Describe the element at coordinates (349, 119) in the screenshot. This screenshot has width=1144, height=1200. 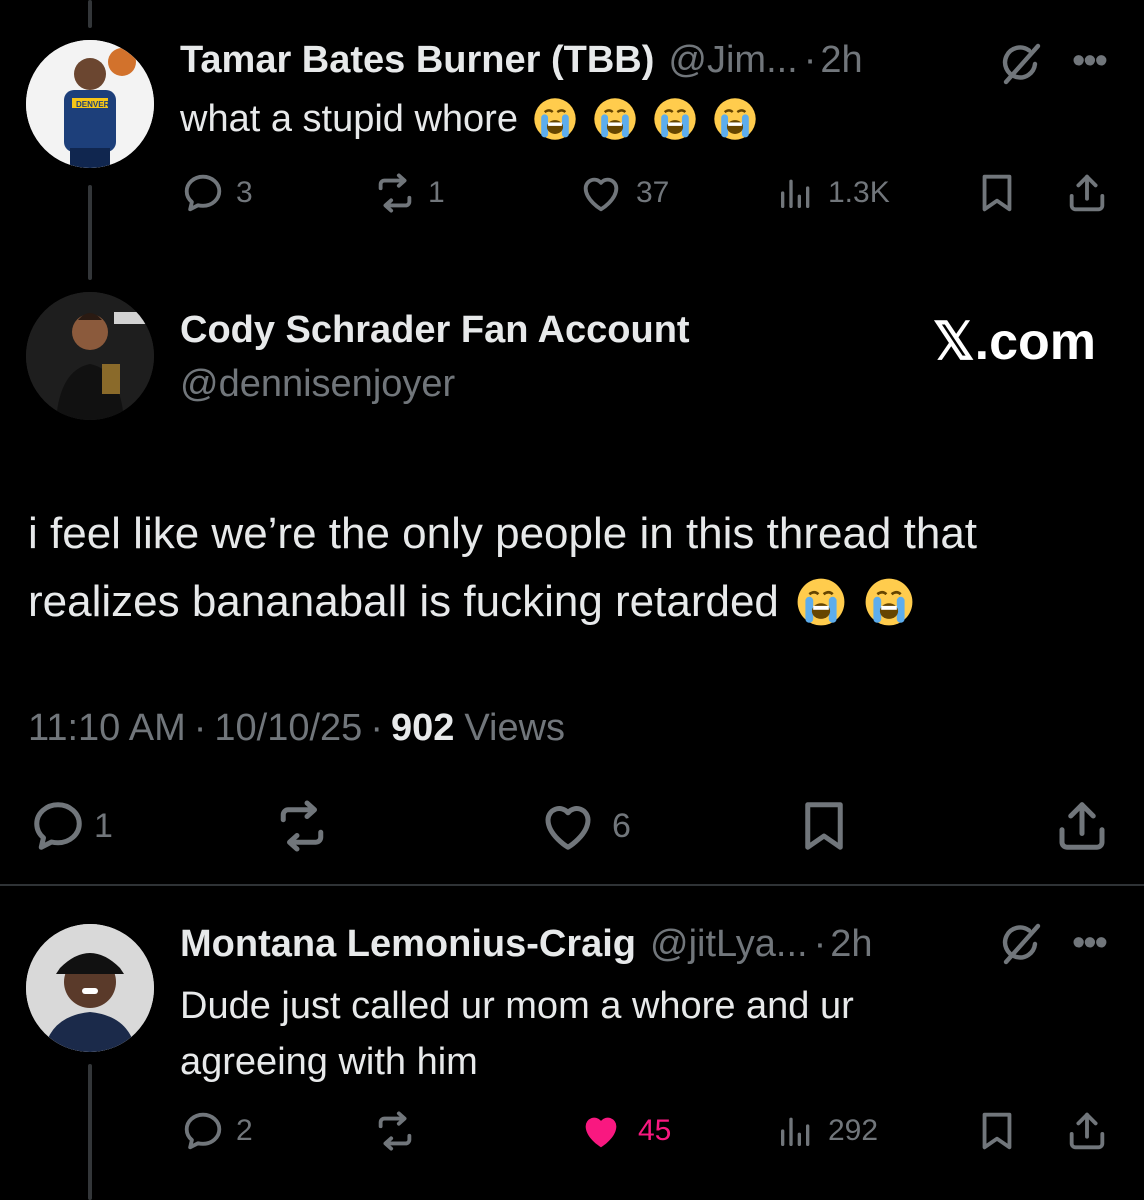
I see `tweet-body: what a stupid whore` at that location.